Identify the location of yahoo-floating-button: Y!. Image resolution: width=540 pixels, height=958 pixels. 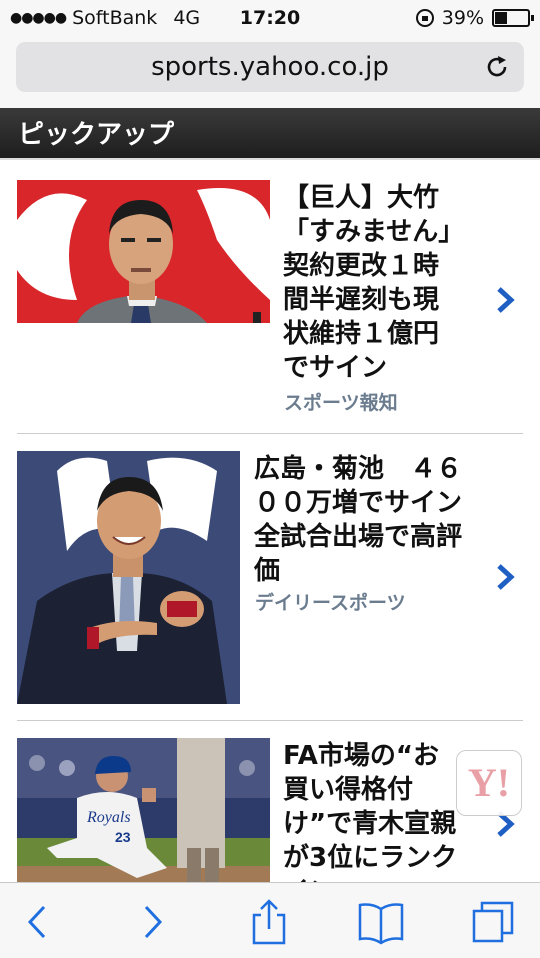
(489, 783).